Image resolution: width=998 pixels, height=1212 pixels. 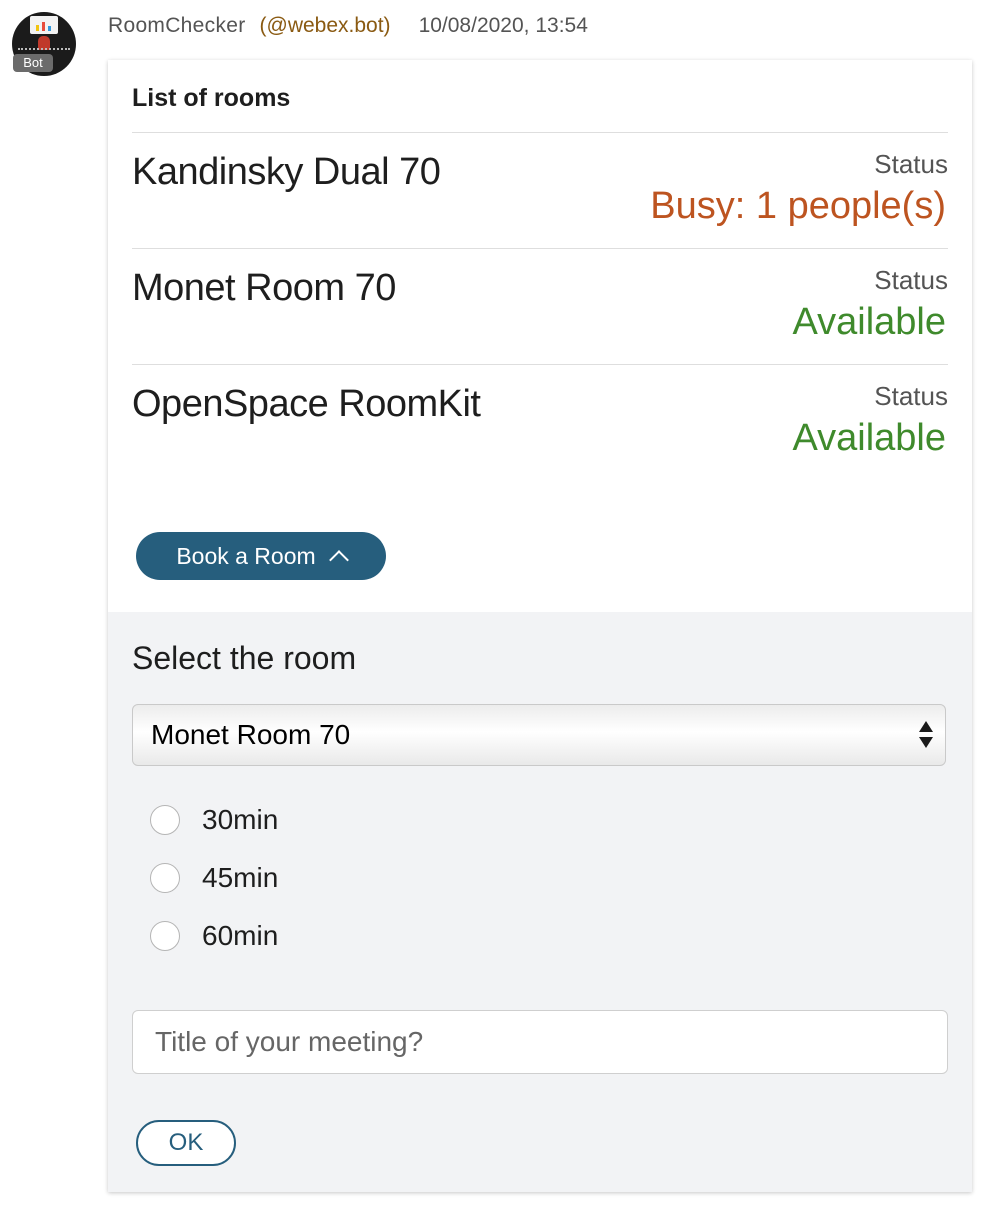 I want to click on room-select: Monet Room 70, so click(x=539, y=735).